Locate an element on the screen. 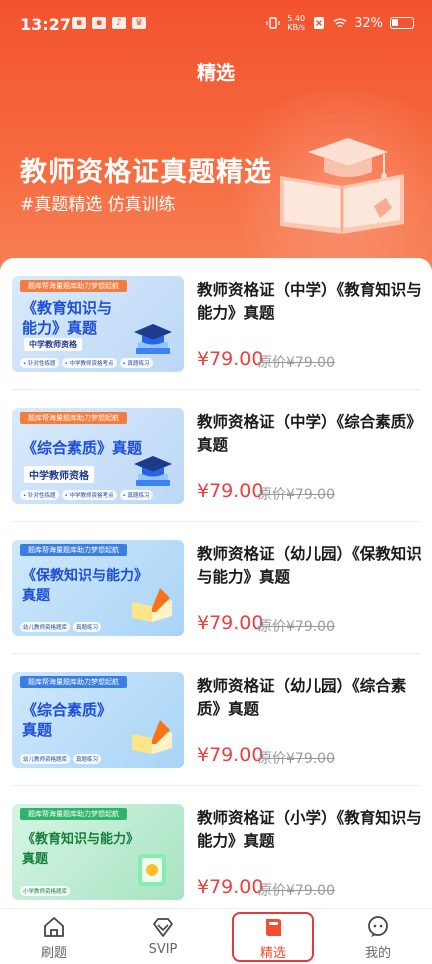 This screenshot has width=432, height=964. battery-icon is located at coordinates (402, 23).